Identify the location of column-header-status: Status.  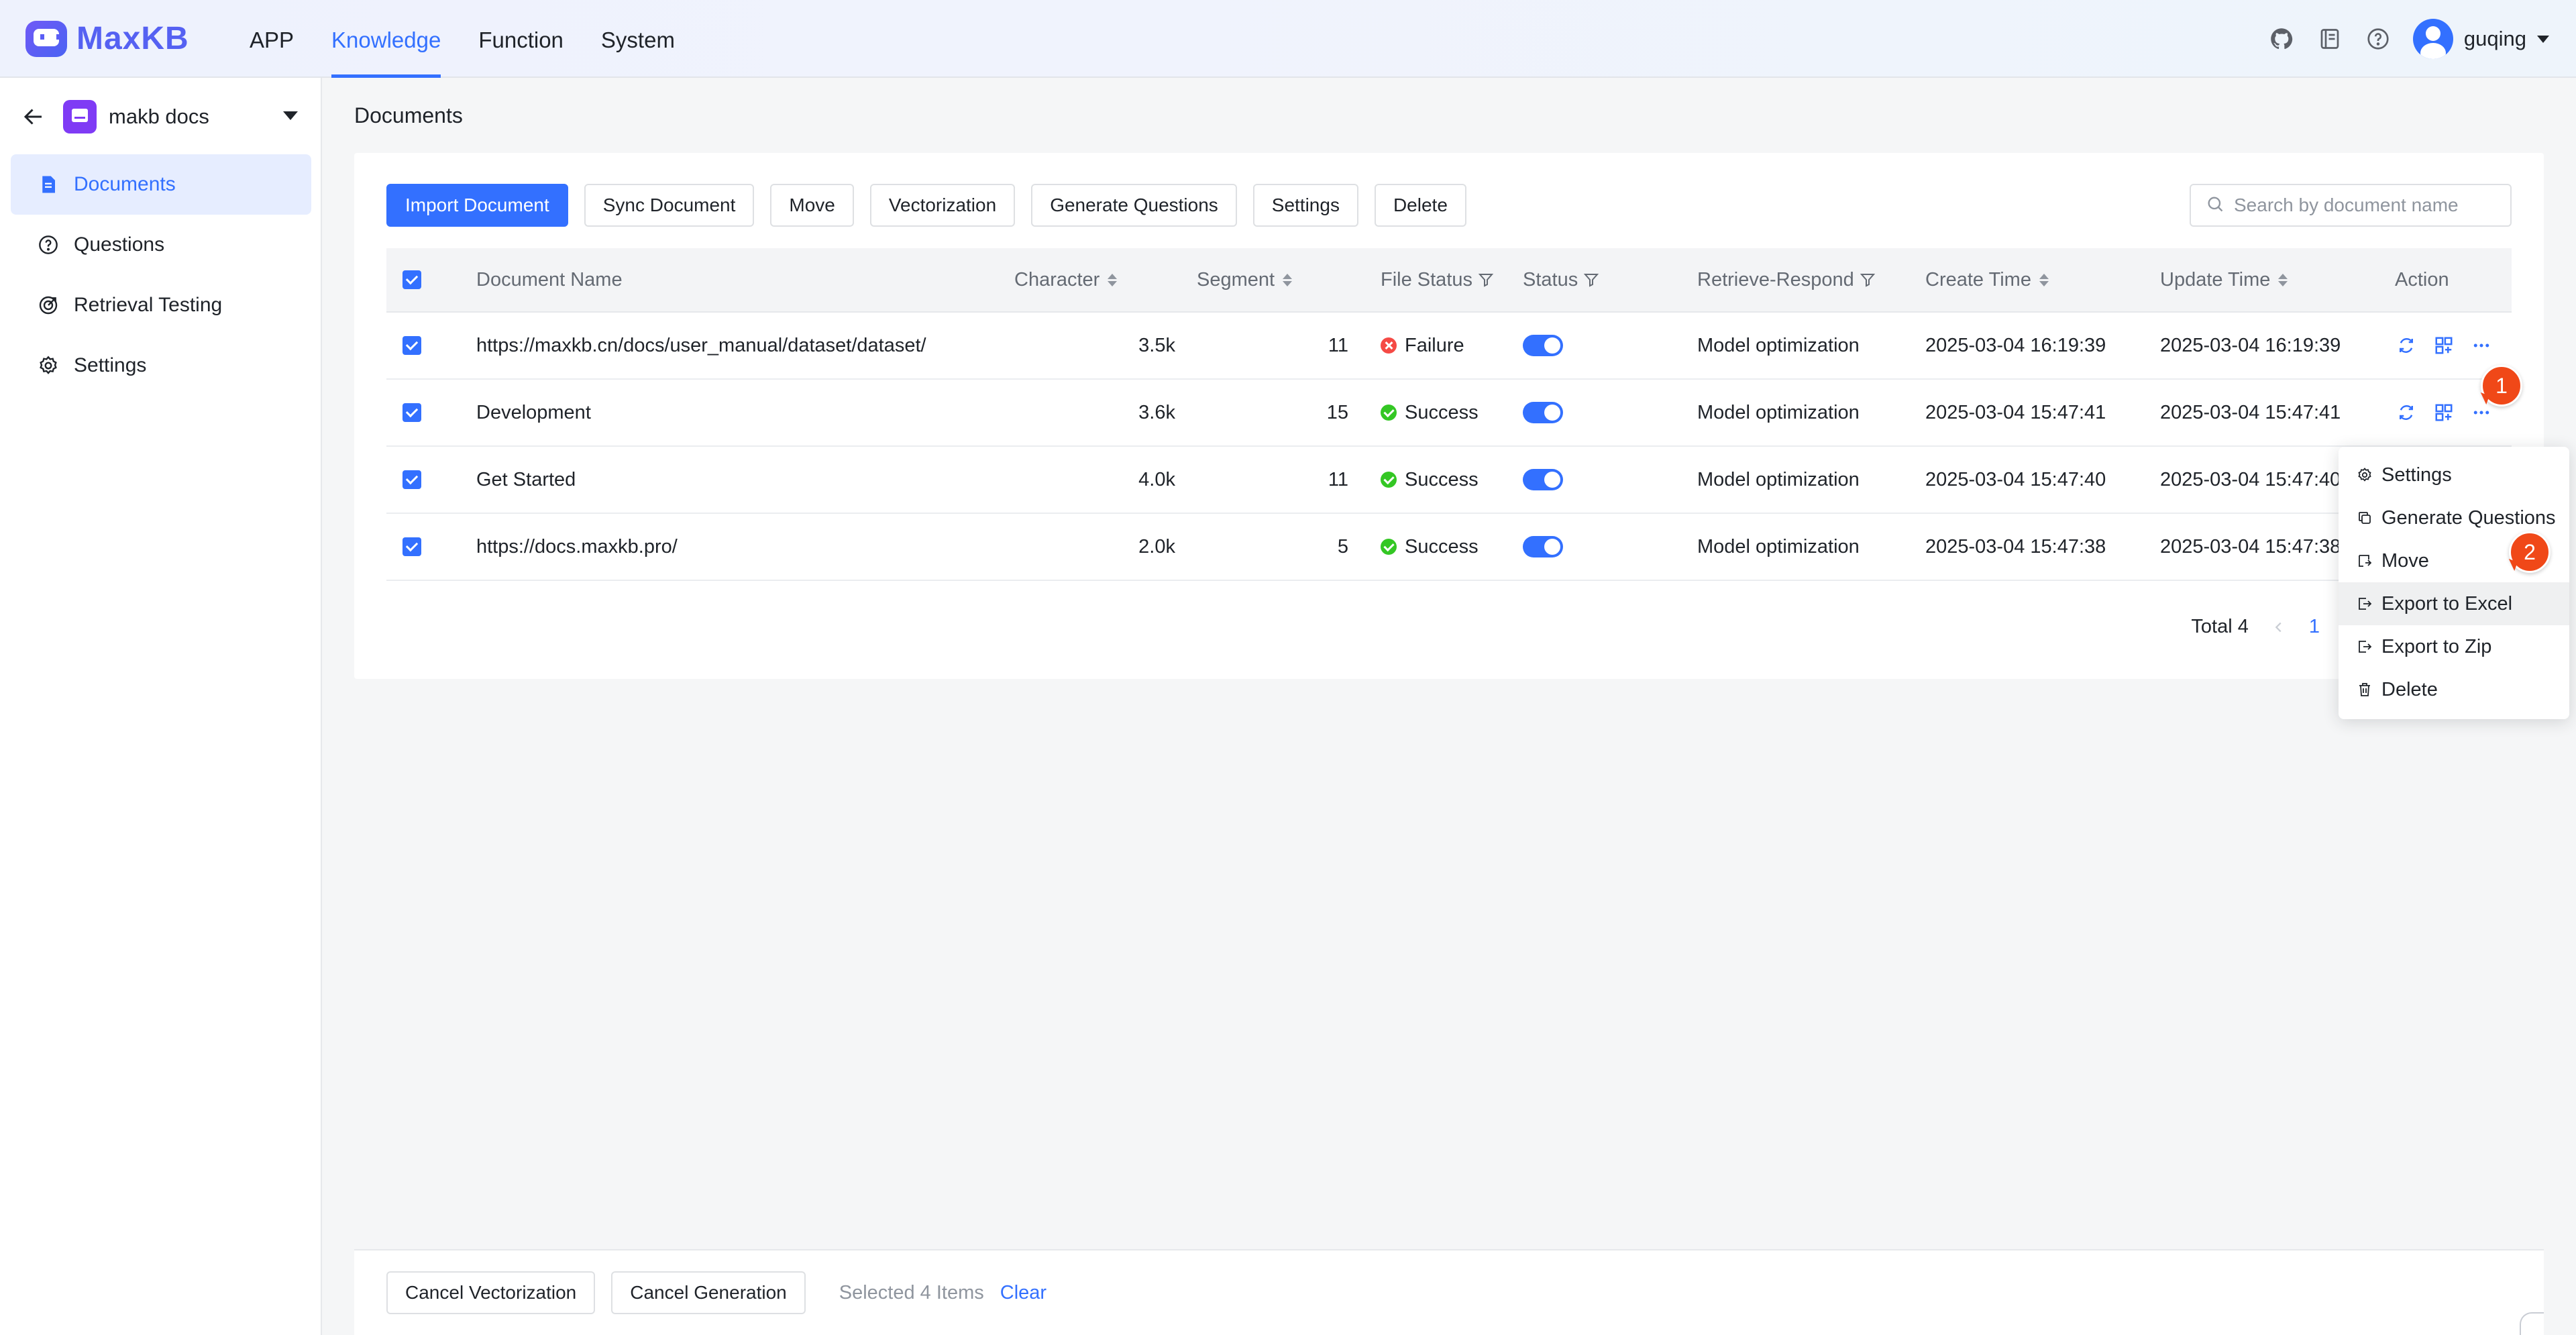
(1610, 280).